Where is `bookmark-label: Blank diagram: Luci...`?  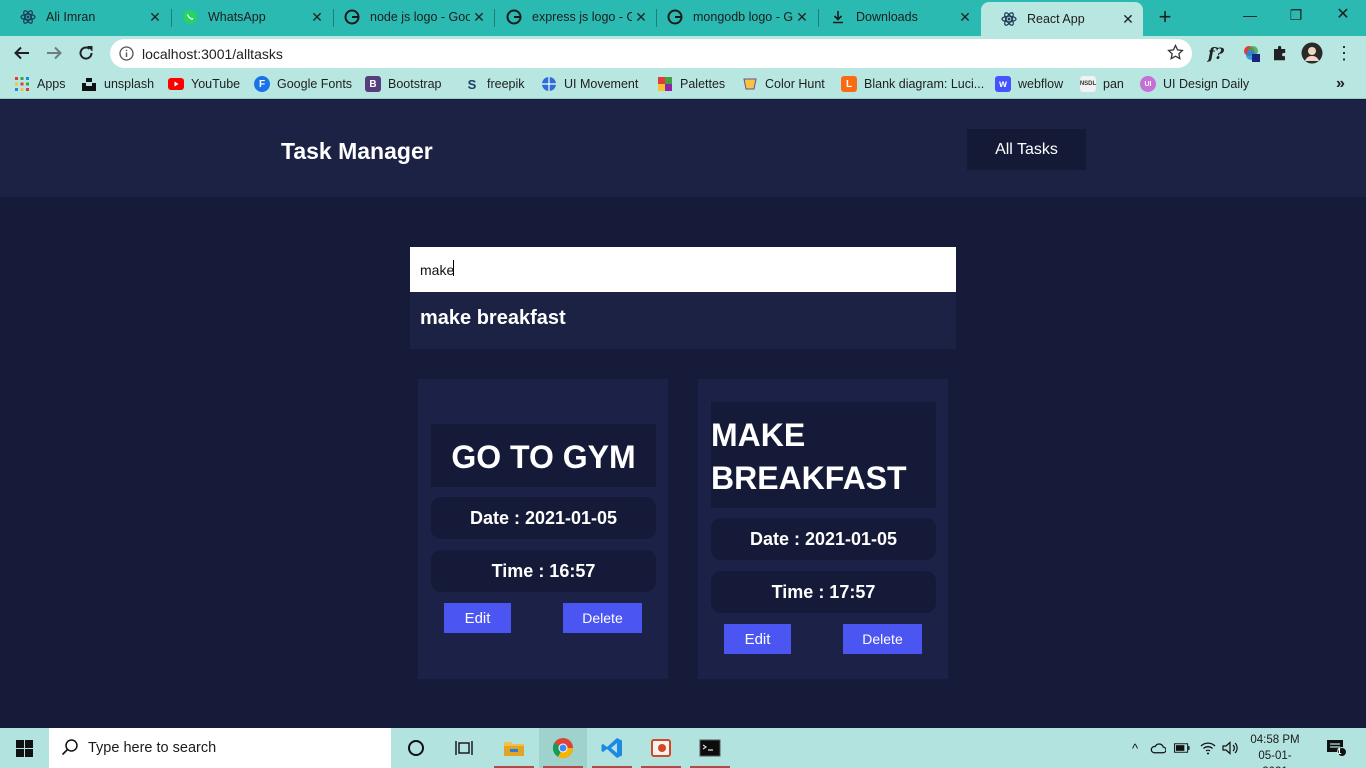 bookmark-label: Blank diagram: Luci... is located at coordinates (924, 84).